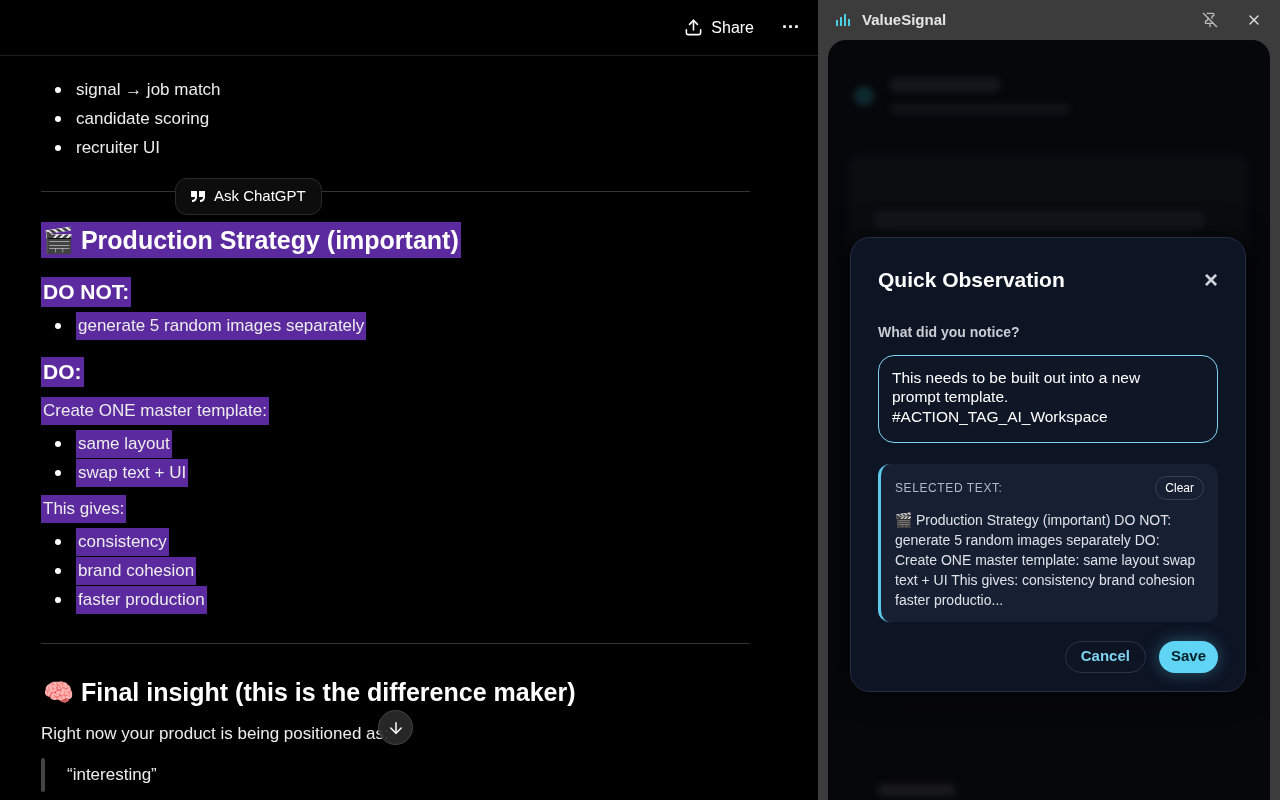 The height and width of the screenshot is (800, 1280). Describe the element at coordinates (122, 542) in the screenshot. I see `list-item: consistency` at that location.